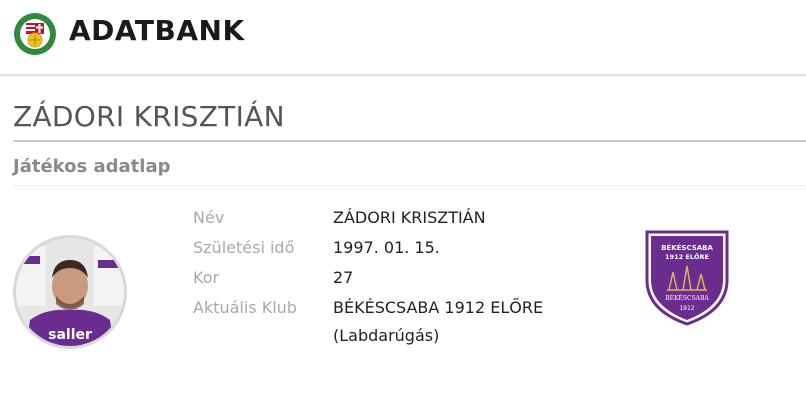 This screenshot has width=806, height=412. I want to click on hungarian-football-federation-crest-icon, so click(35, 34).